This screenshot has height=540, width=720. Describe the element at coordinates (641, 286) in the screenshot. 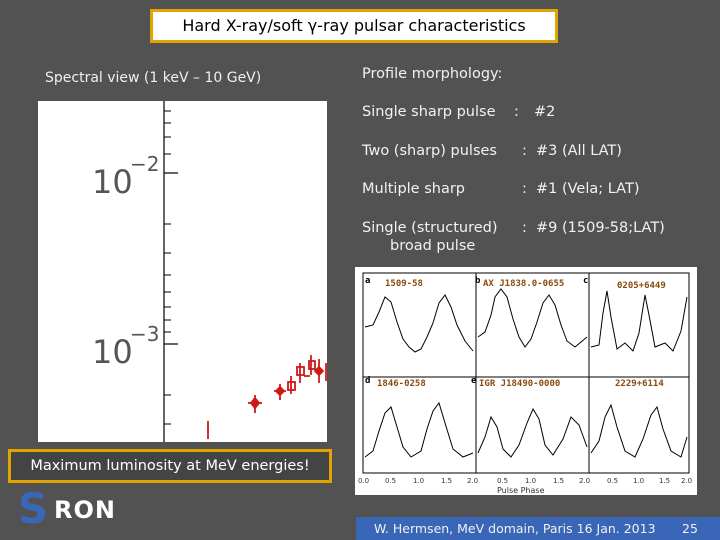

I see `profile-panel-name: 0205+6449` at that location.